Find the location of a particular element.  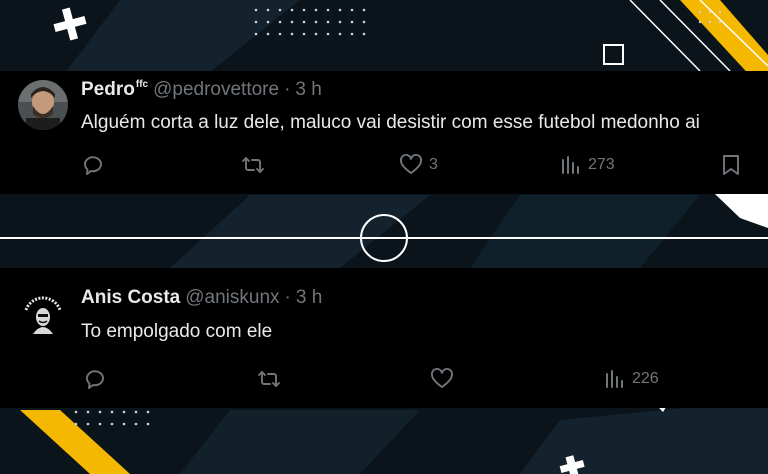

like-button is located at coordinates (442, 379).